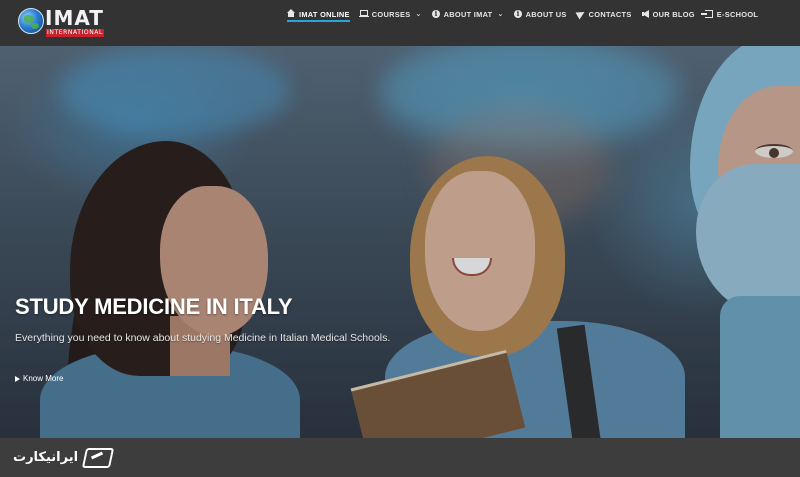 The image size is (800, 477). I want to click on know-more-button: Know More, so click(39, 378).